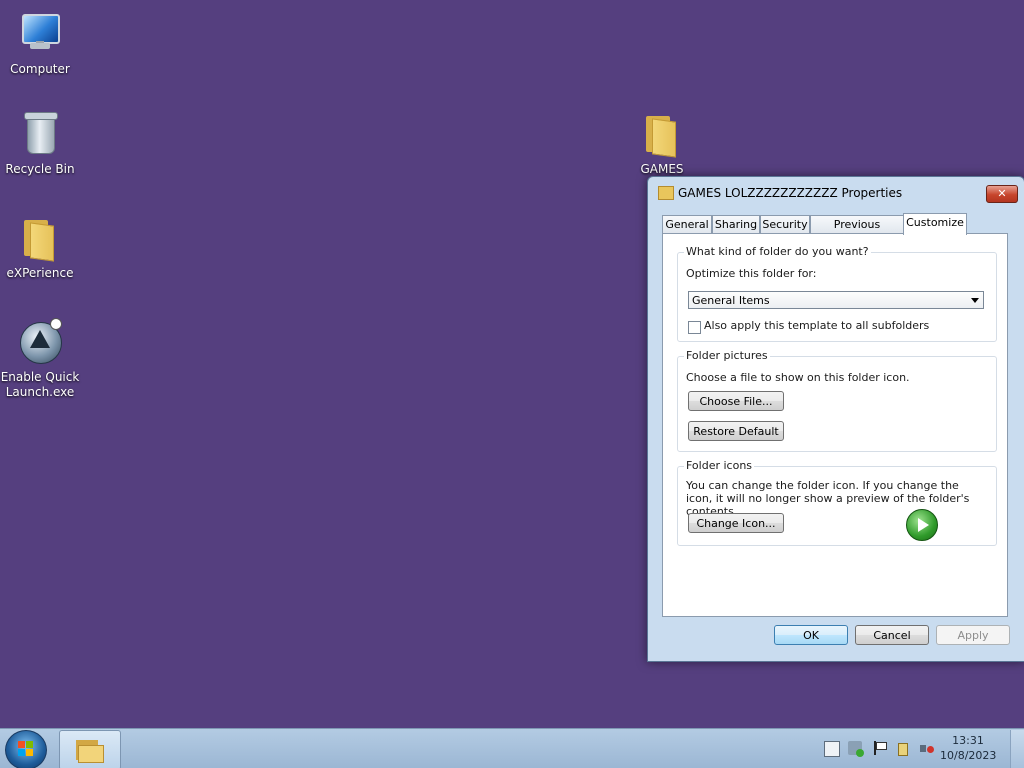 Image resolution: width=1024 pixels, height=768 pixels. I want to click on network-icon, so click(856, 749).